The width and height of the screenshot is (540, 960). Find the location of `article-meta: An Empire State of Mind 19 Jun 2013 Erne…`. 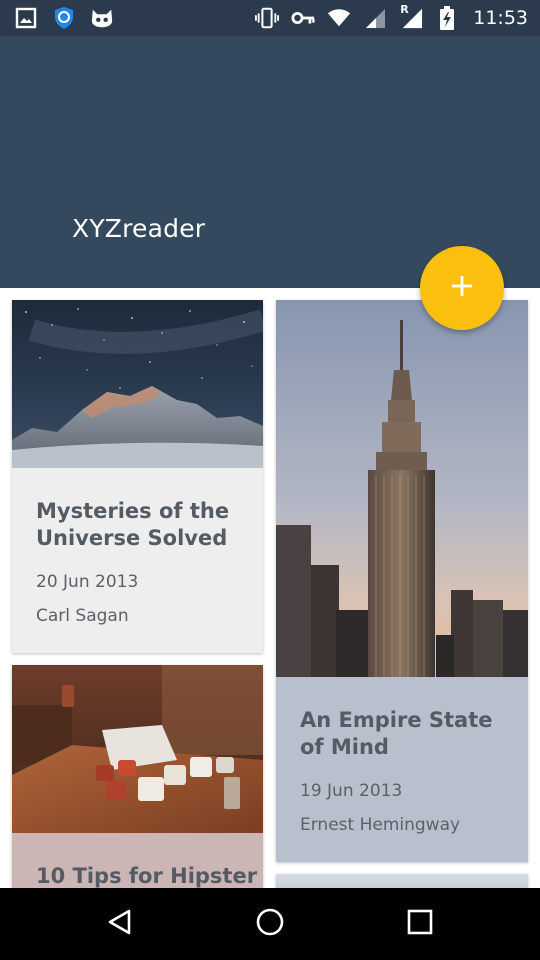

article-meta: An Empire State of Mind 19 Jun 2013 Erne… is located at coordinates (402, 769).